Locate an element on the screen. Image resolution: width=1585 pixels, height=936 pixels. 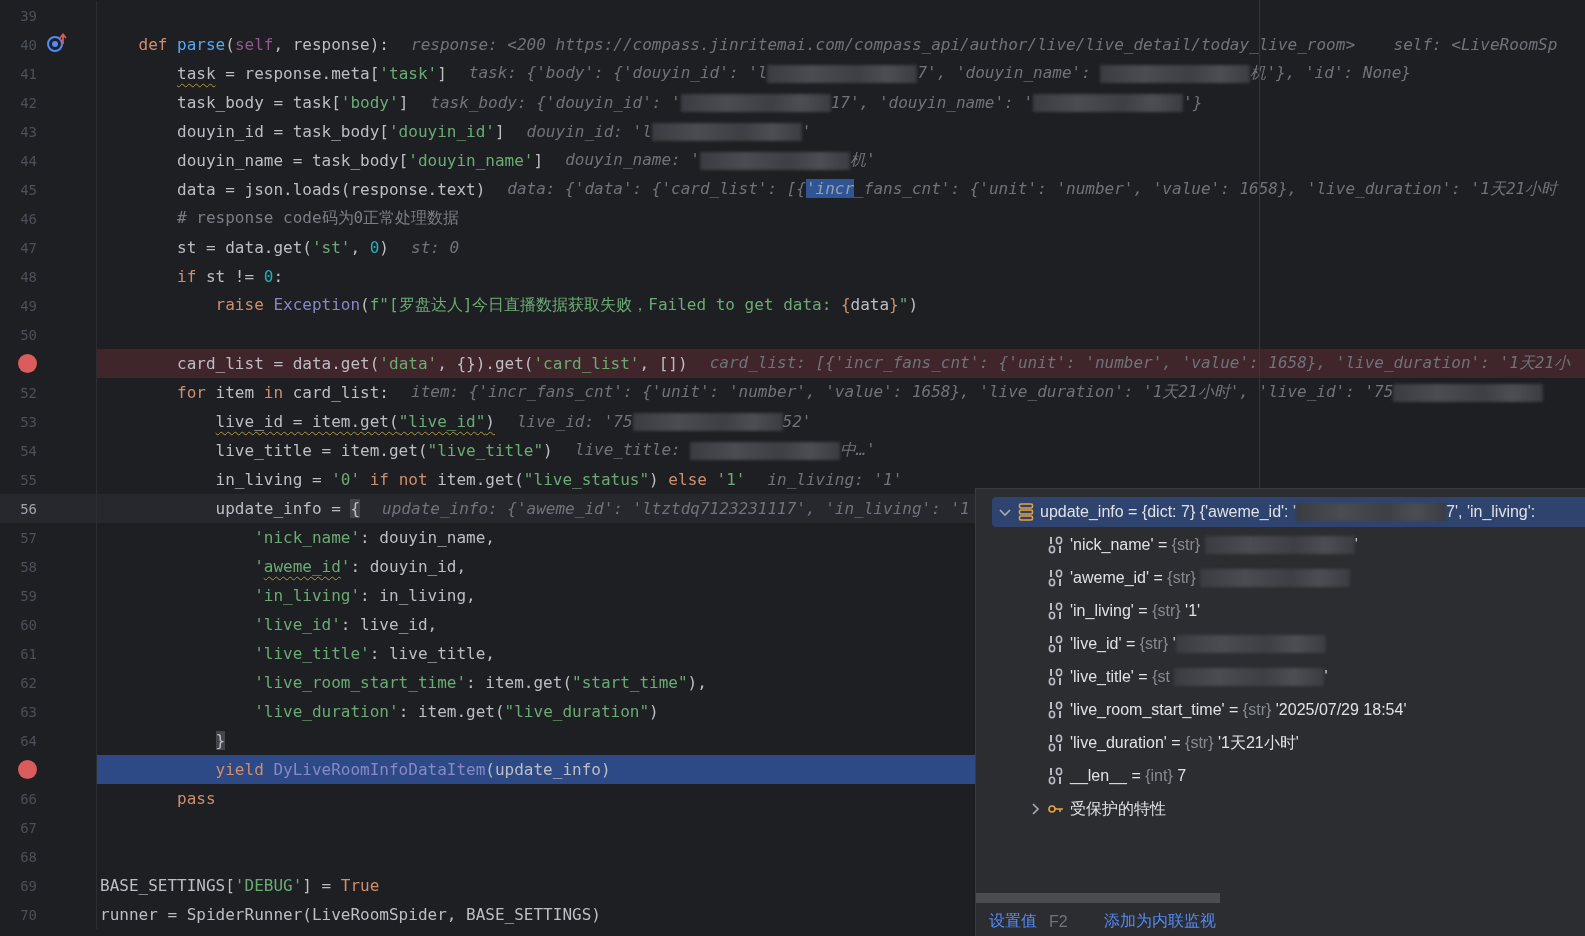
variable-text: 'live_id' = {str} ' is located at coordinates (1198, 644).